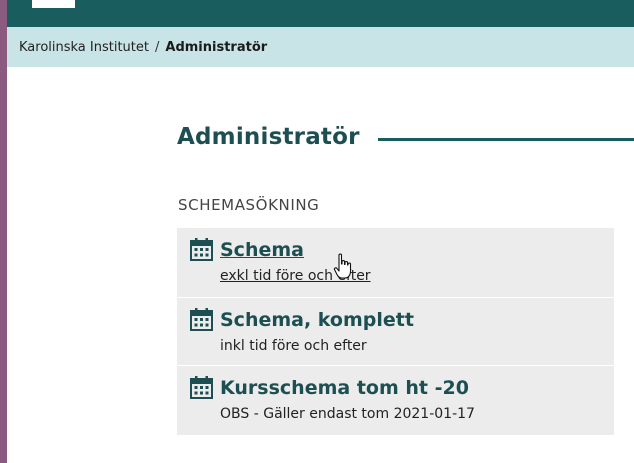  What do you see at coordinates (395, 262) in the screenshot?
I see `menu-item-schema: Schema exkl tid före och efter` at bounding box center [395, 262].